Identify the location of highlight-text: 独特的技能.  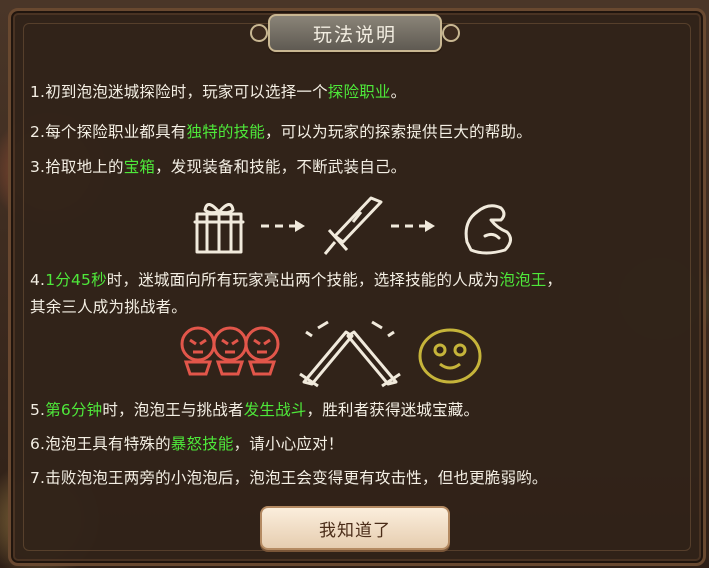
(226, 132).